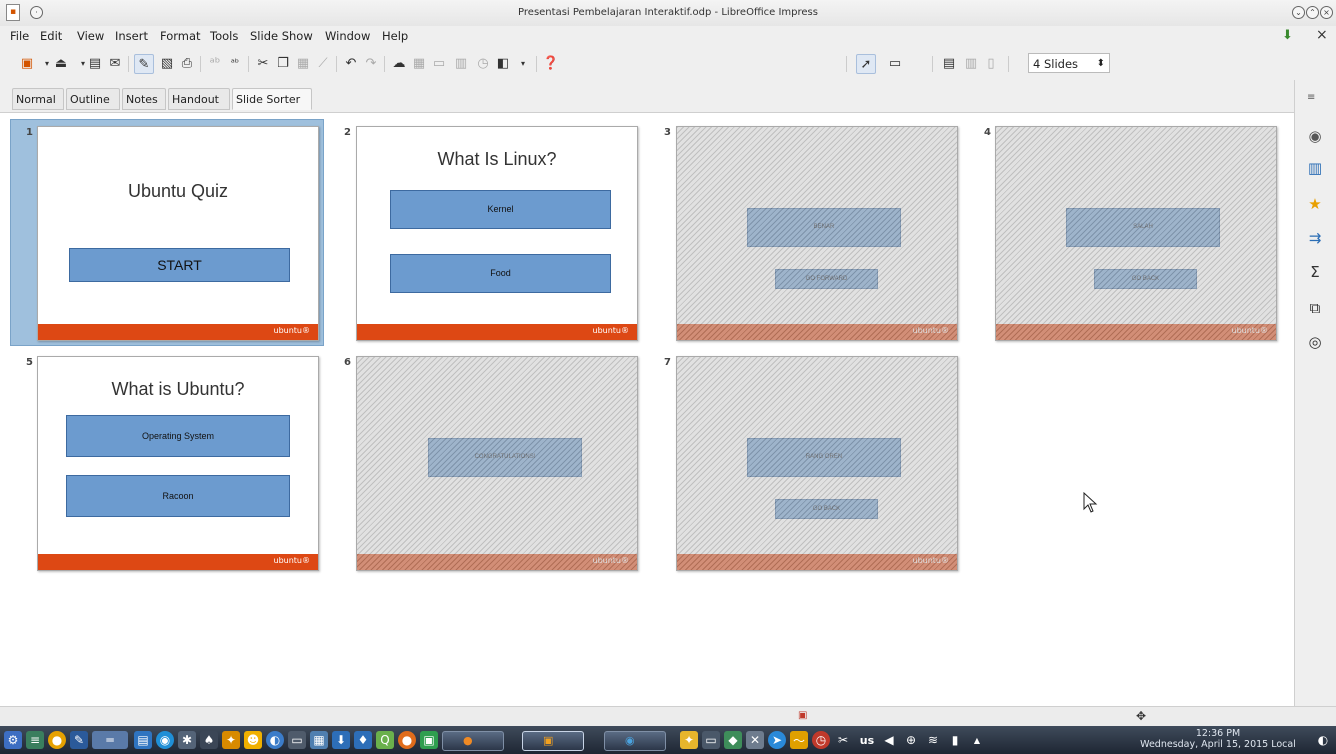 This screenshot has width=1336, height=754. Describe the element at coordinates (1315, 168) in the screenshot. I see `properties-icon: ▥` at that location.